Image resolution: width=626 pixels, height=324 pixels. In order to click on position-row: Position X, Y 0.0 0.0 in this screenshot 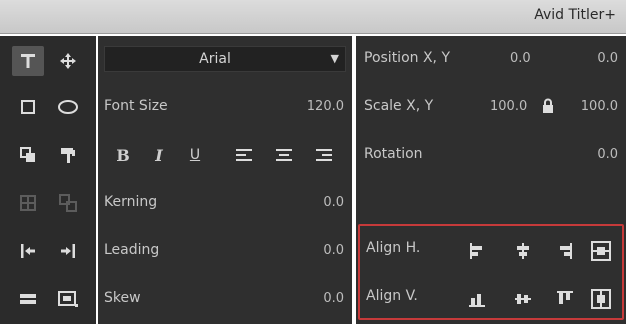, I will do `click(491, 59)`.